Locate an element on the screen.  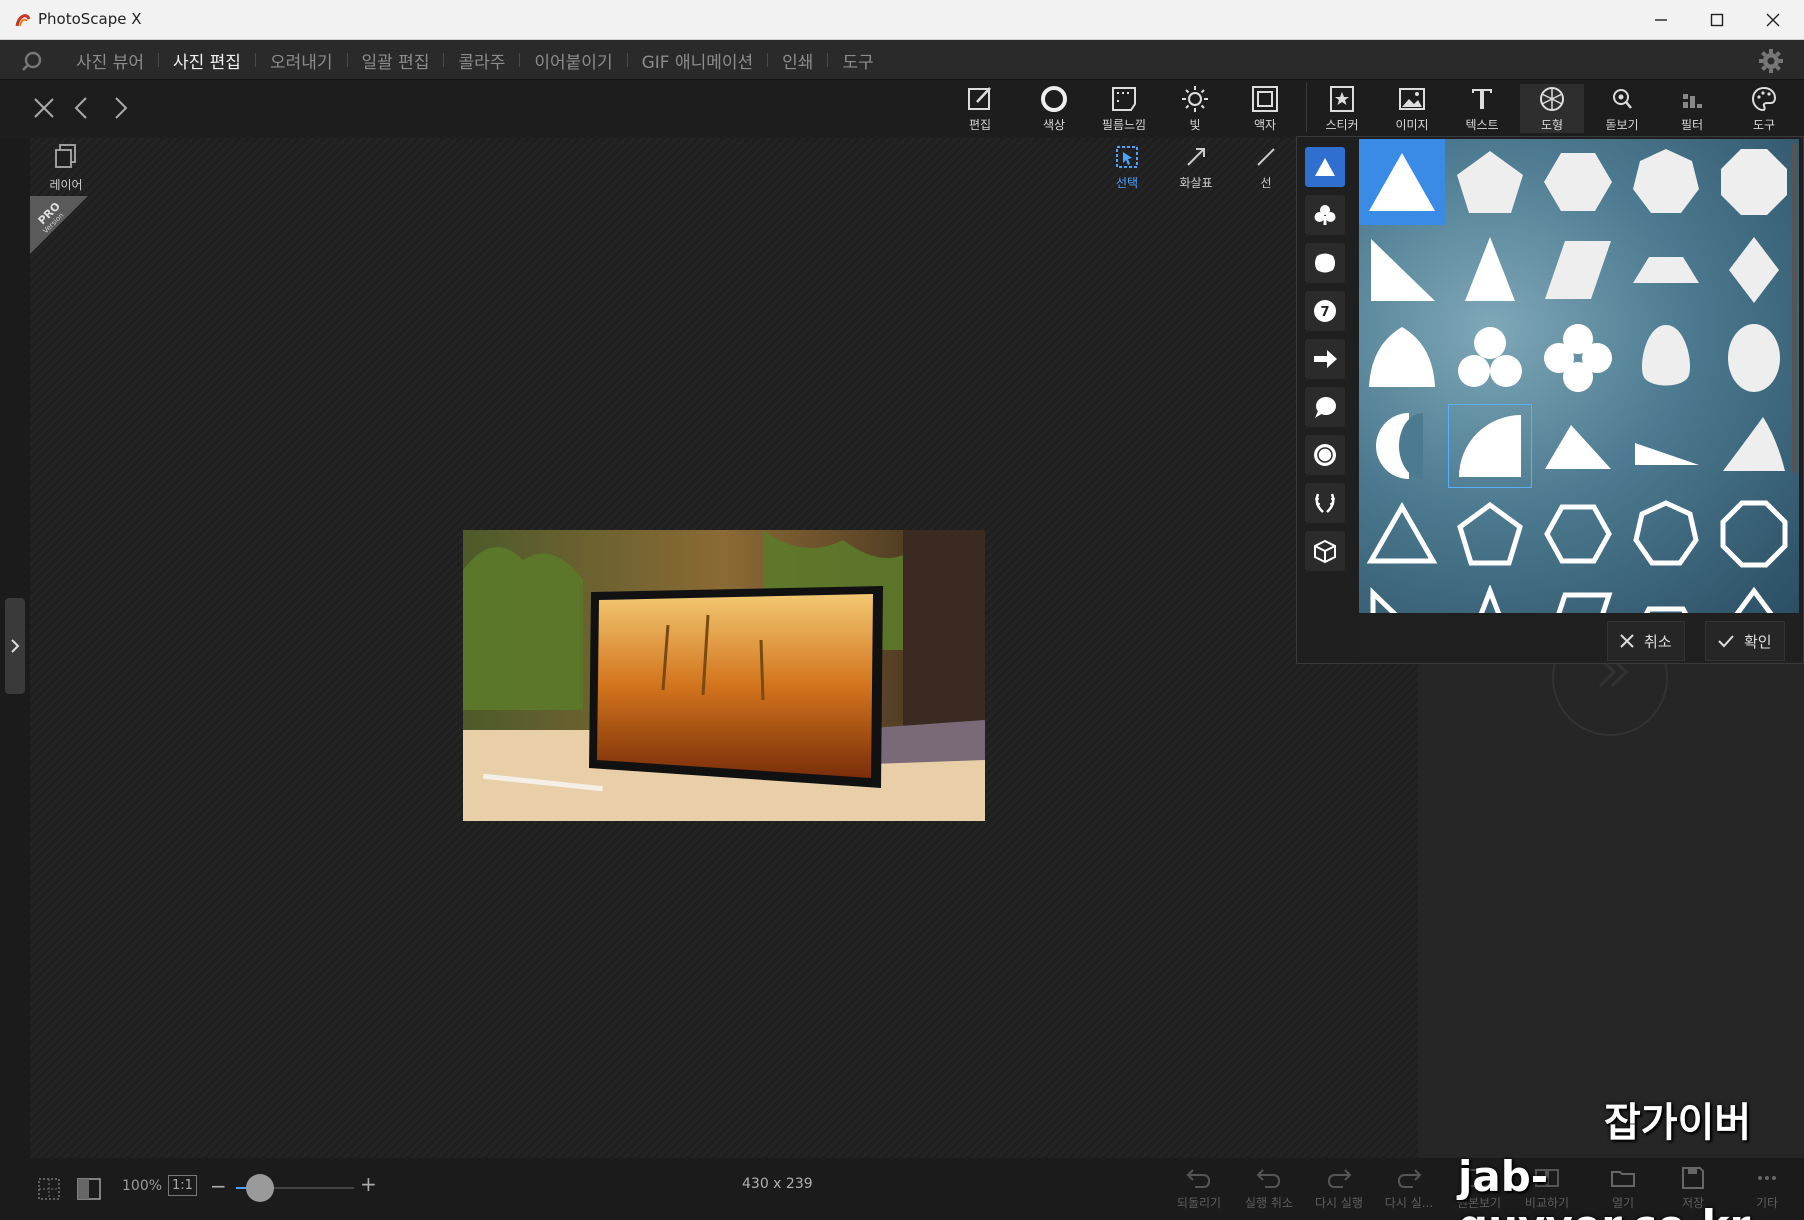
quarter-circle-shape-icon is located at coordinates (1490, 446).